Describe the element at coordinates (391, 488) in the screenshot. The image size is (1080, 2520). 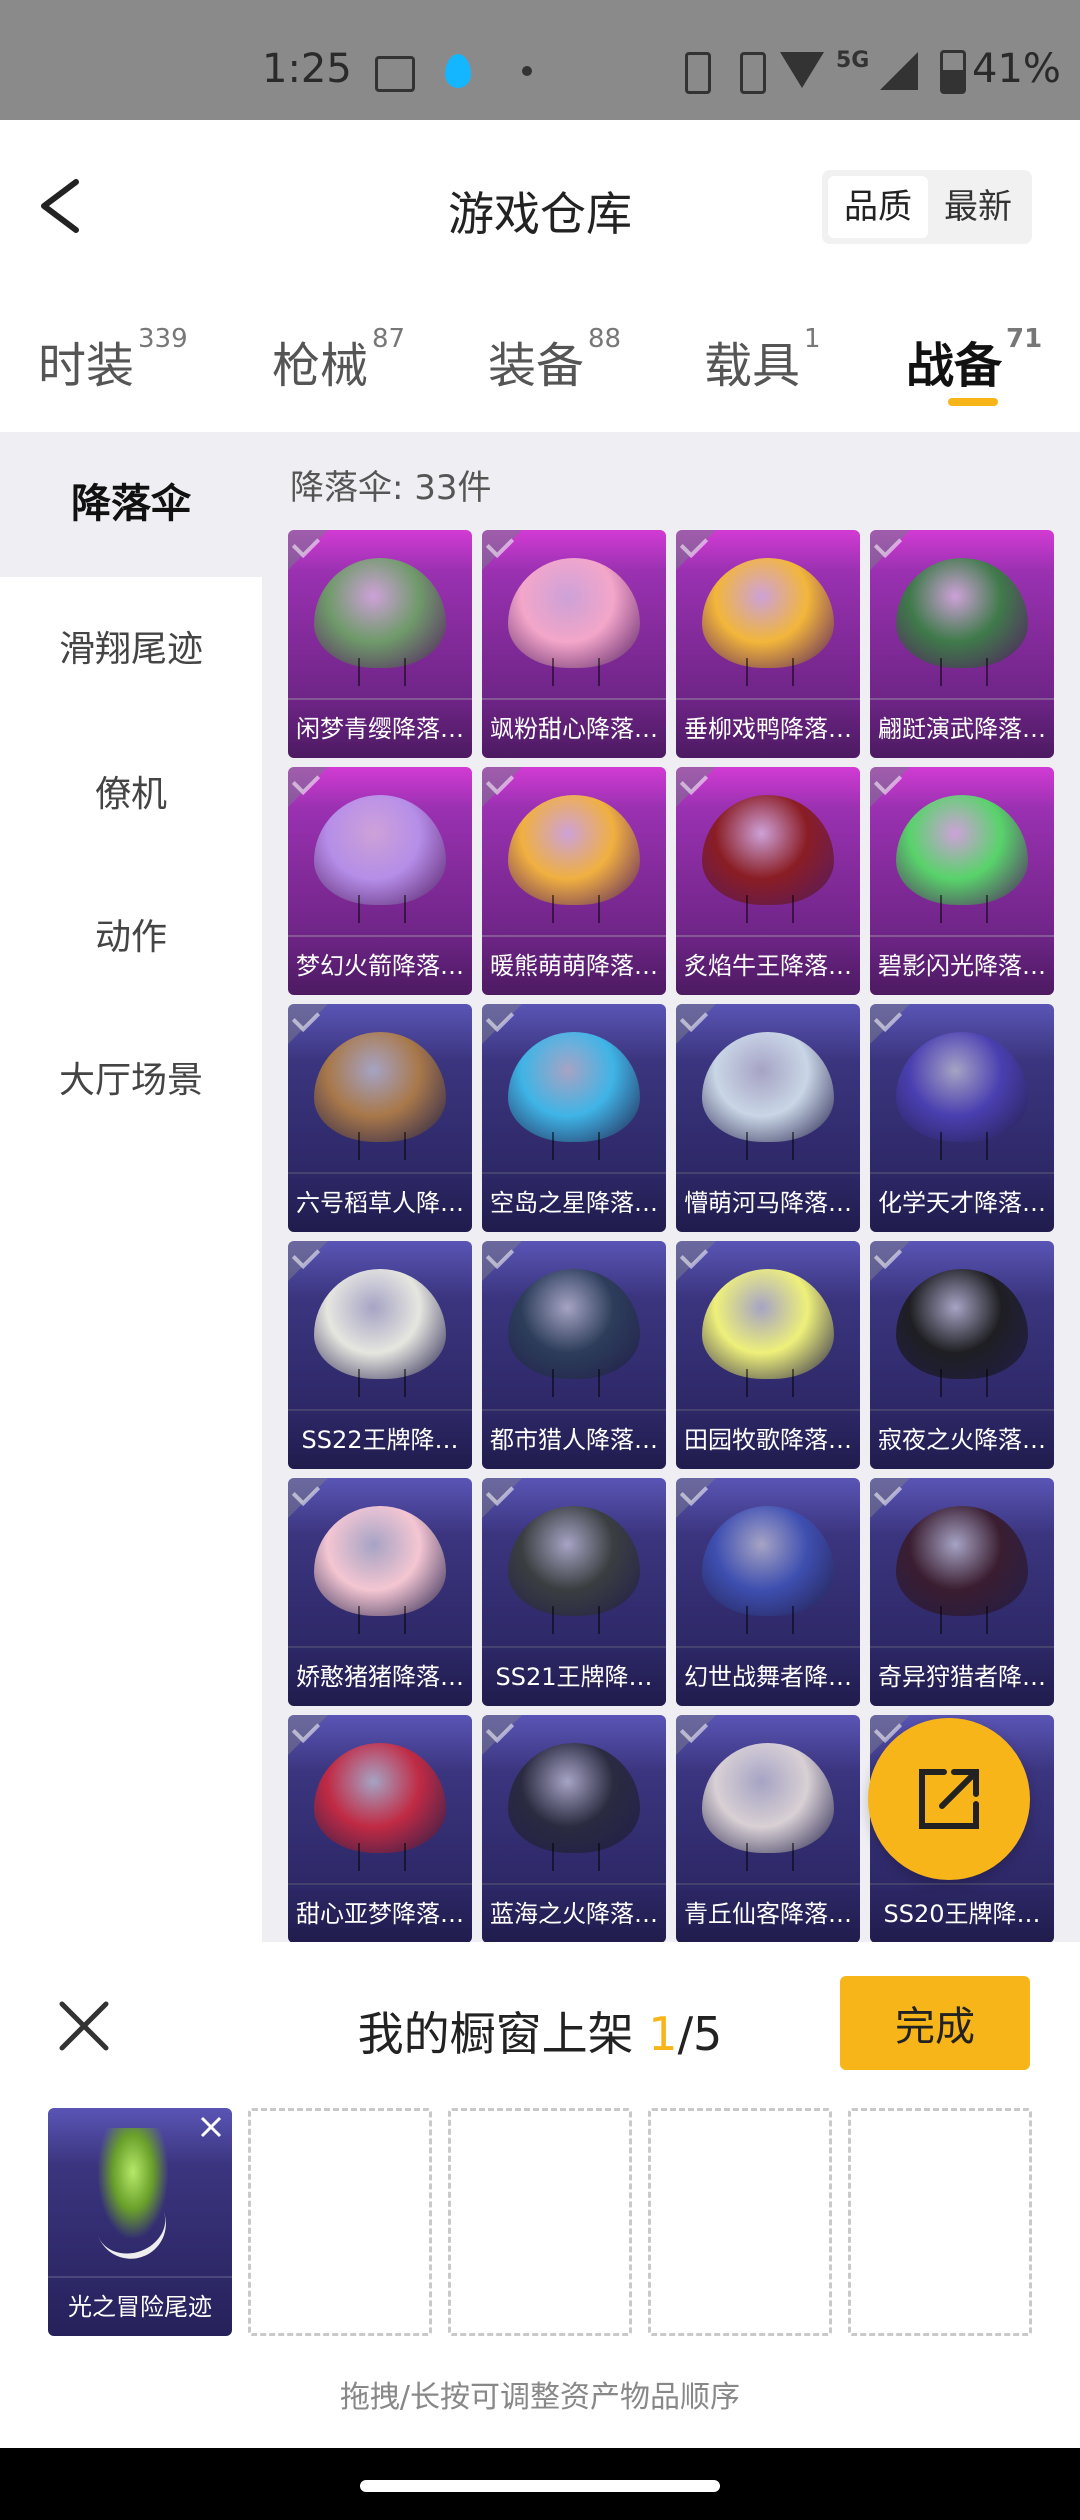
I see `item-count-label: 降落伞: 33件` at that location.